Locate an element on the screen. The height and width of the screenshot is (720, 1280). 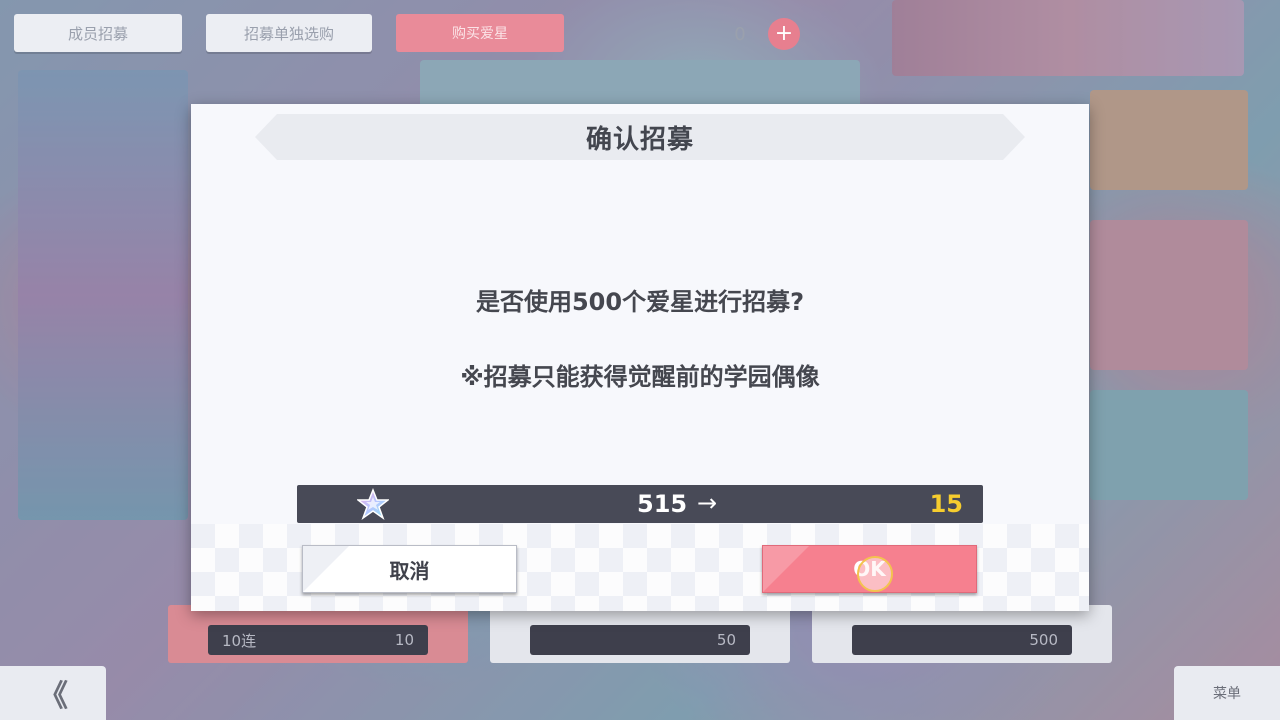
currency-count: 0 is located at coordinates (740, 34).